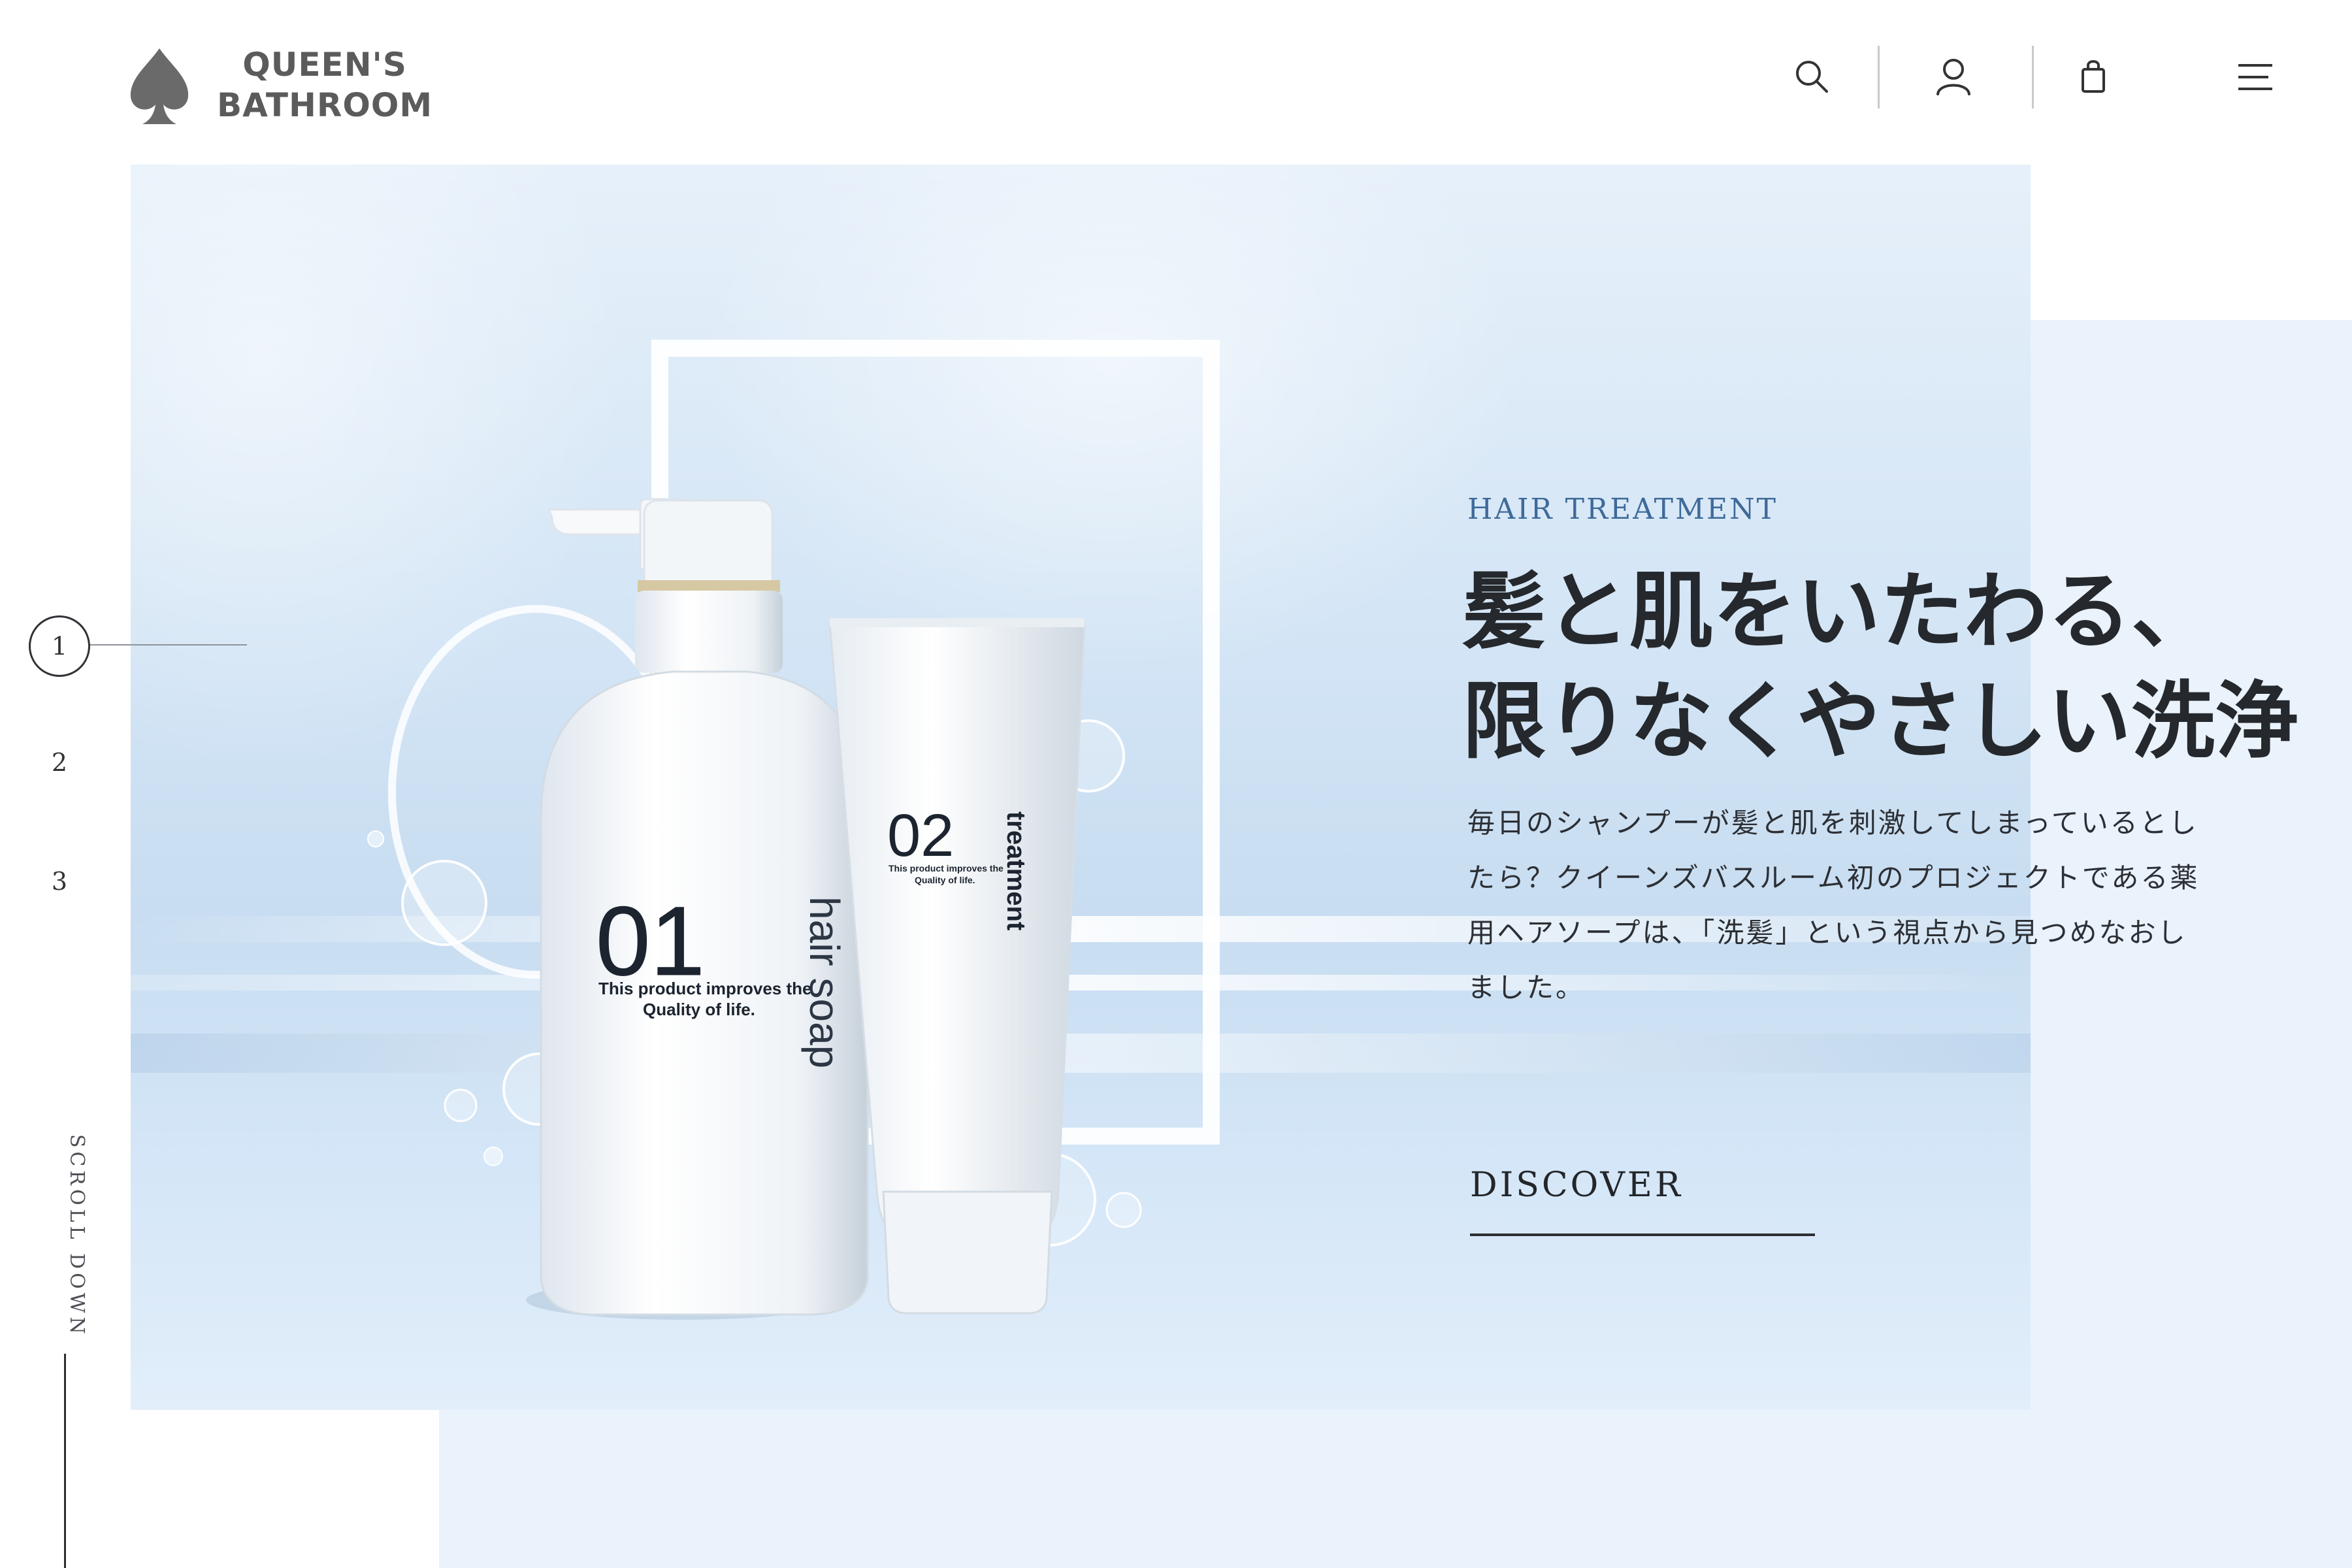  I want to click on search-icon, so click(1812, 77).